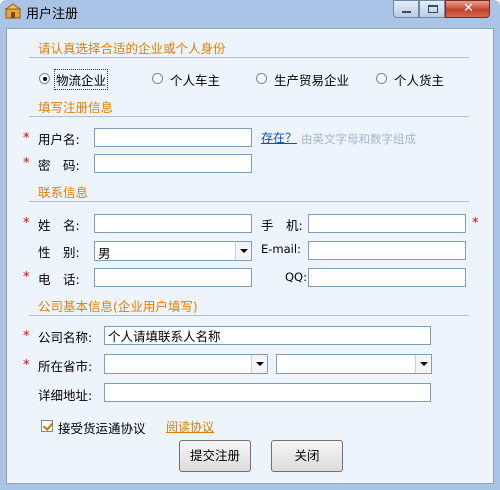  I want to click on region-label: 所在省市:, so click(65, 366).